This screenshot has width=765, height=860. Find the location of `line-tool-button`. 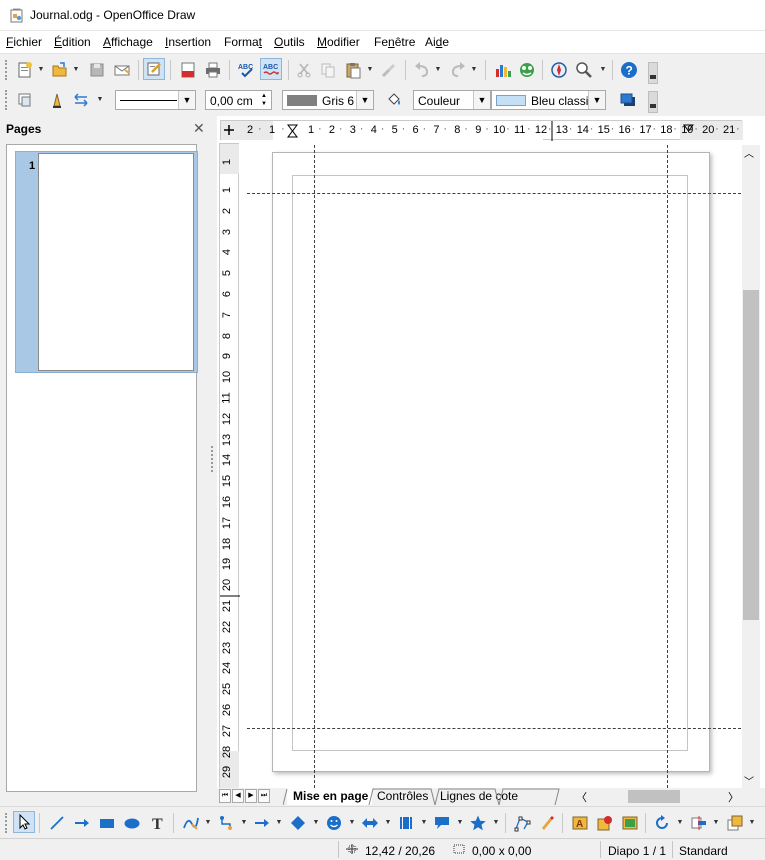

line-tool-button is located at coordinates (57, 823).